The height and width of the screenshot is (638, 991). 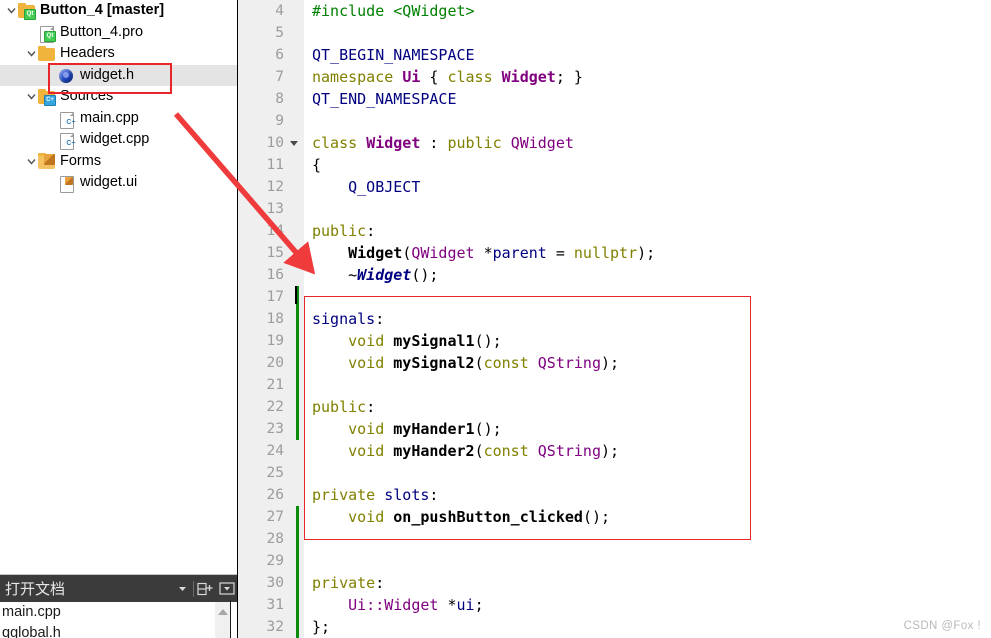 What do you see at coordinates (119, 630) in the screenshot?
I see `open-document-item: qglobal.h` at bounding box center [119, 630].